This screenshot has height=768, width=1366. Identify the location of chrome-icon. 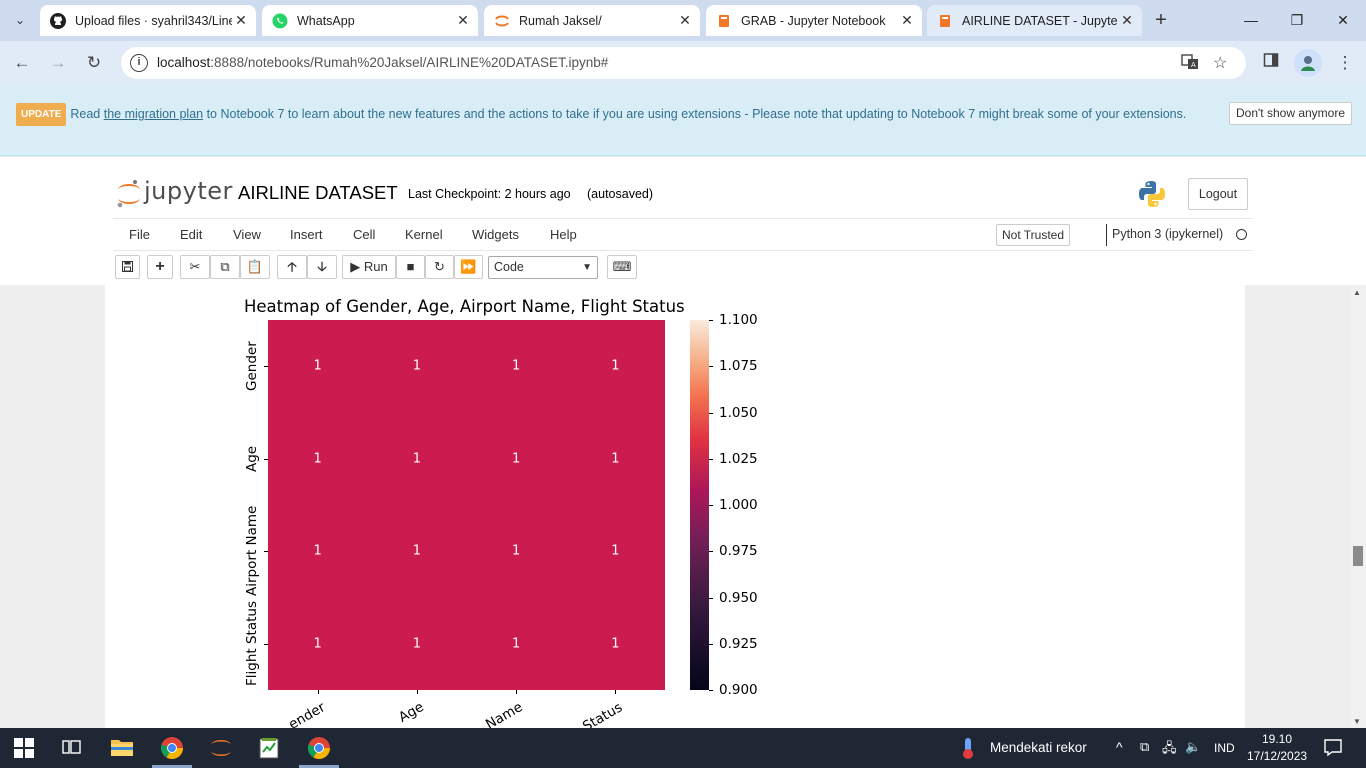
(172, 748).